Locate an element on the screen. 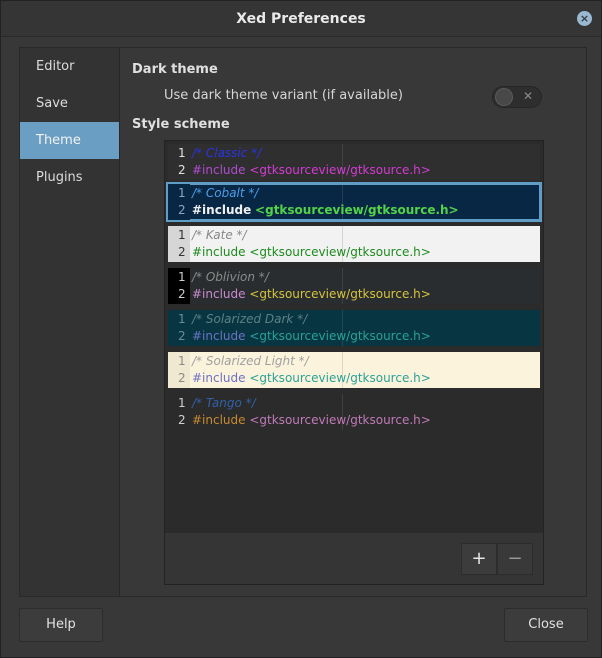 The image size is (602, 658). scheme-name-comment: /* Oblivion */ is located at coordinates (230, 277).